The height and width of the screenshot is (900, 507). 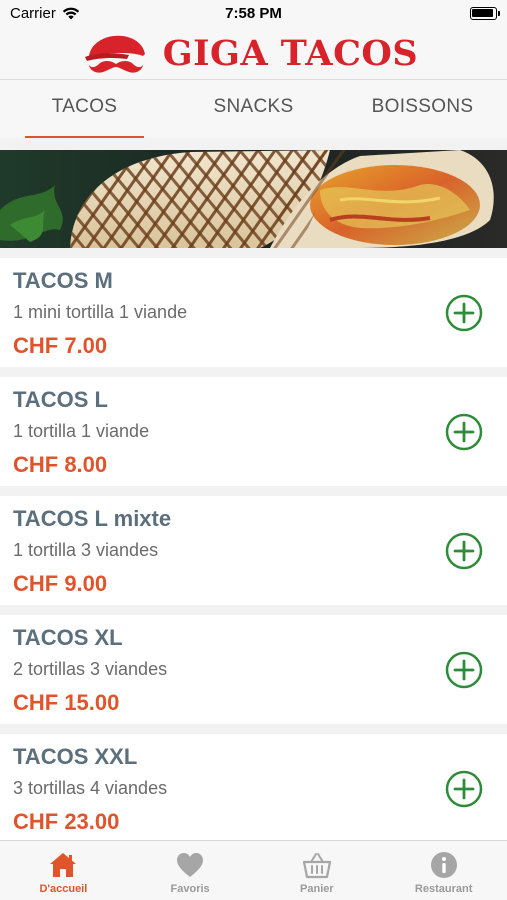 I want to click on item-description: 3 tortillas 4 viandes, so click(x=90, y=788).